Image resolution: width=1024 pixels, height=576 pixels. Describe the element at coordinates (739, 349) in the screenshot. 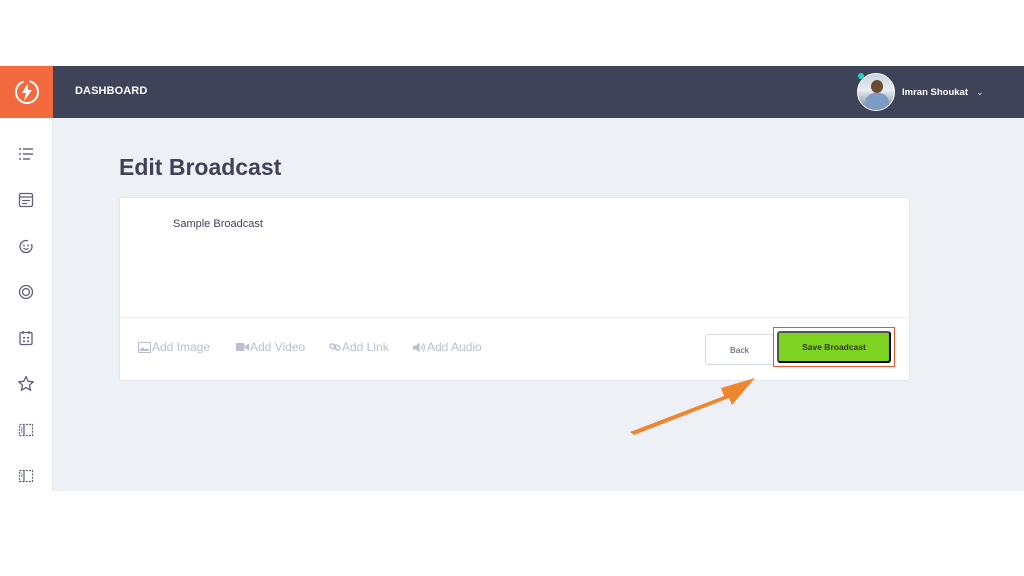

I see `back-button: Back` at that location.